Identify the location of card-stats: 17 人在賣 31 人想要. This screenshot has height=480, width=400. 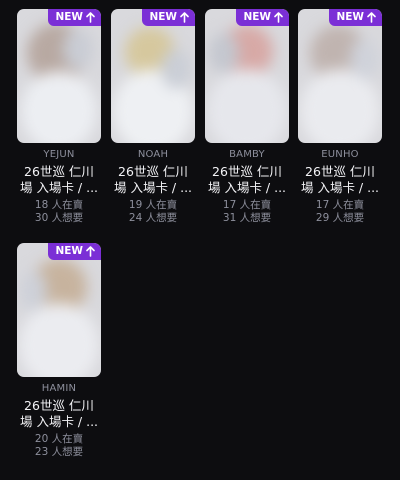
(247, 212).